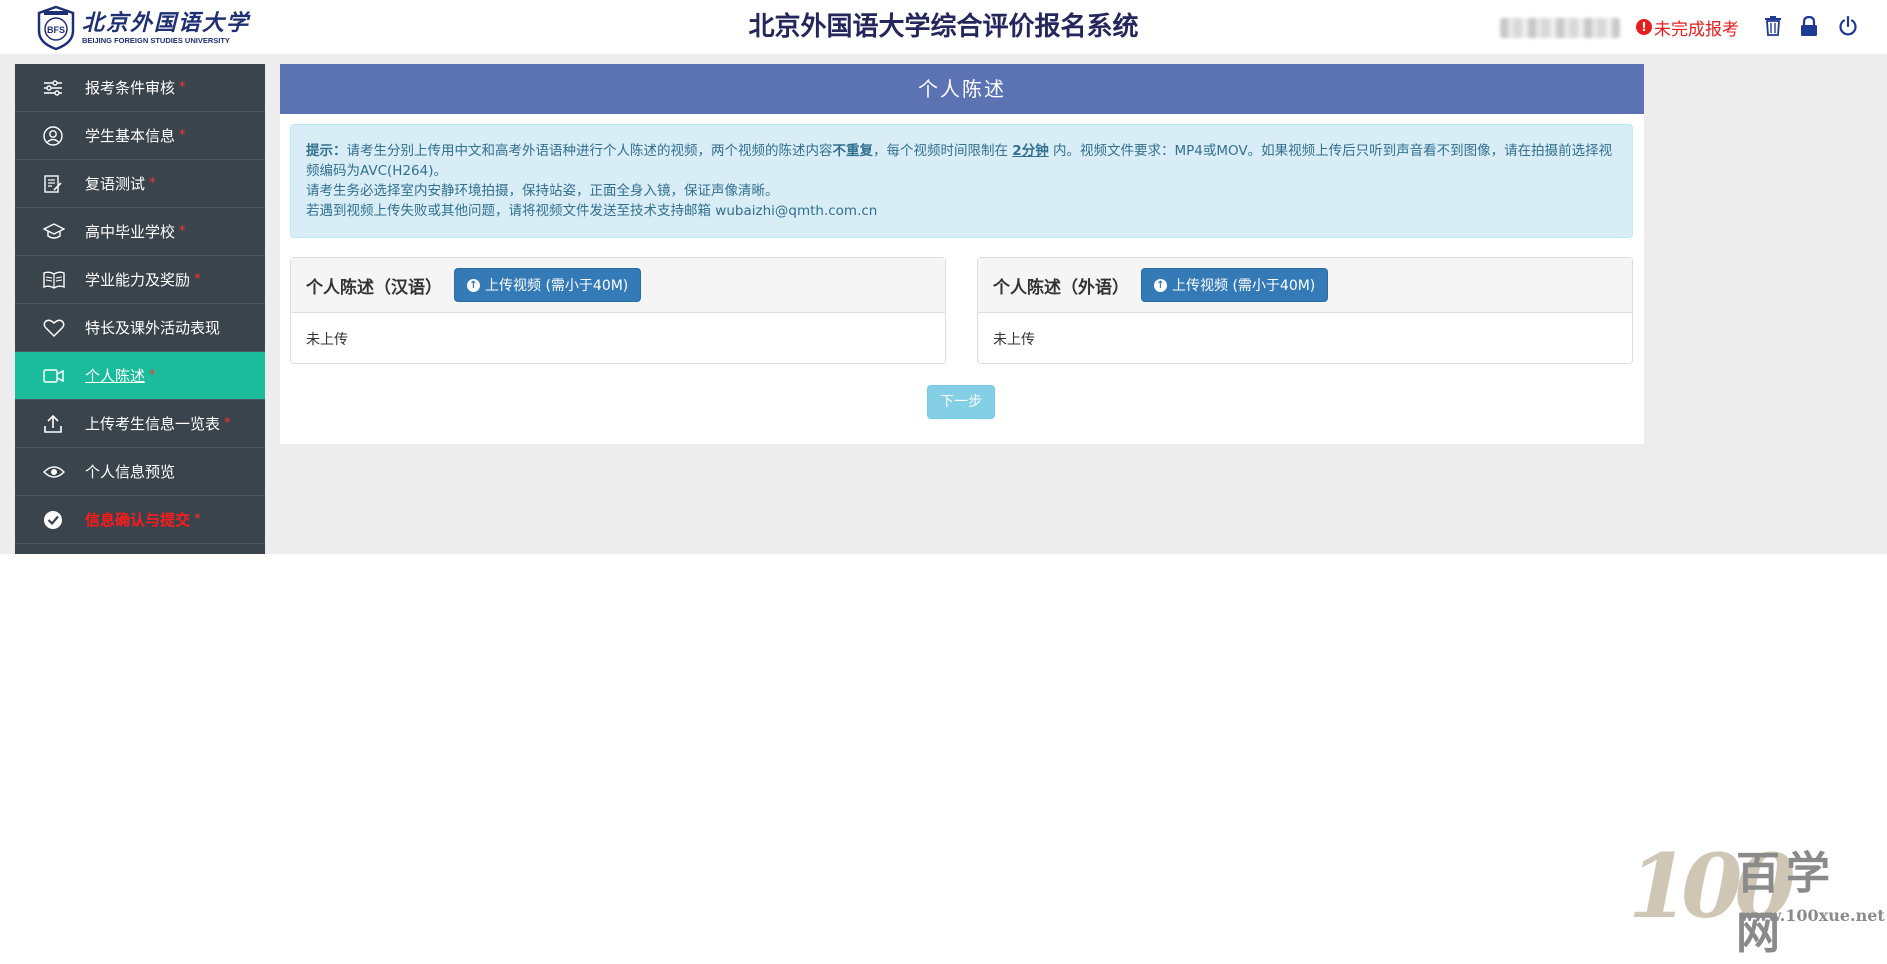  I want to click on registration-status: ! 未完成报考, so click(1687, 27).